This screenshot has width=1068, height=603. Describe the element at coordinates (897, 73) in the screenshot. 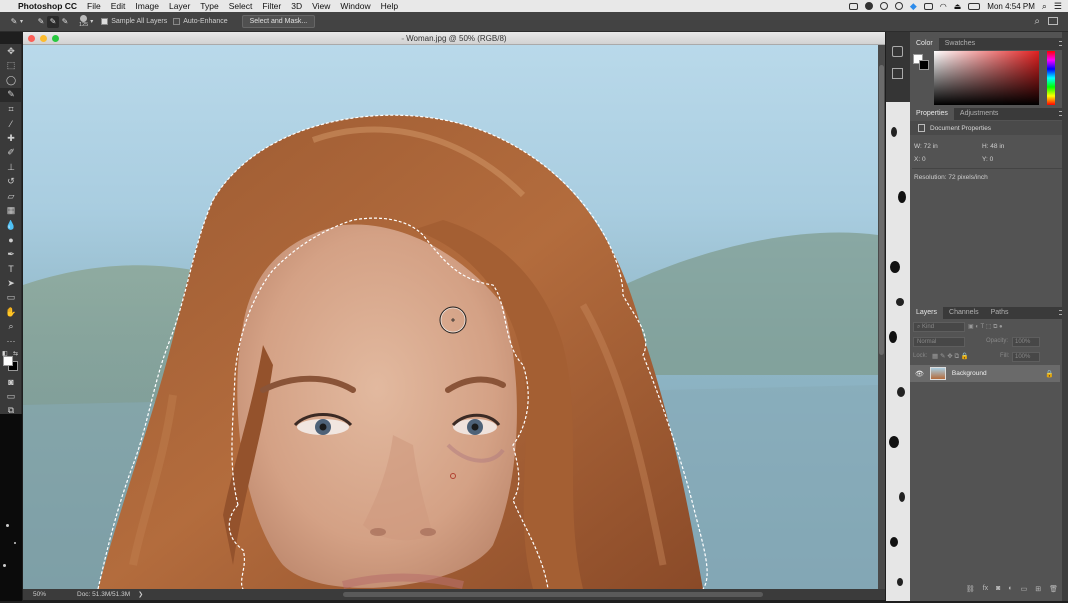

I see `properties-panel-icon` at that location.